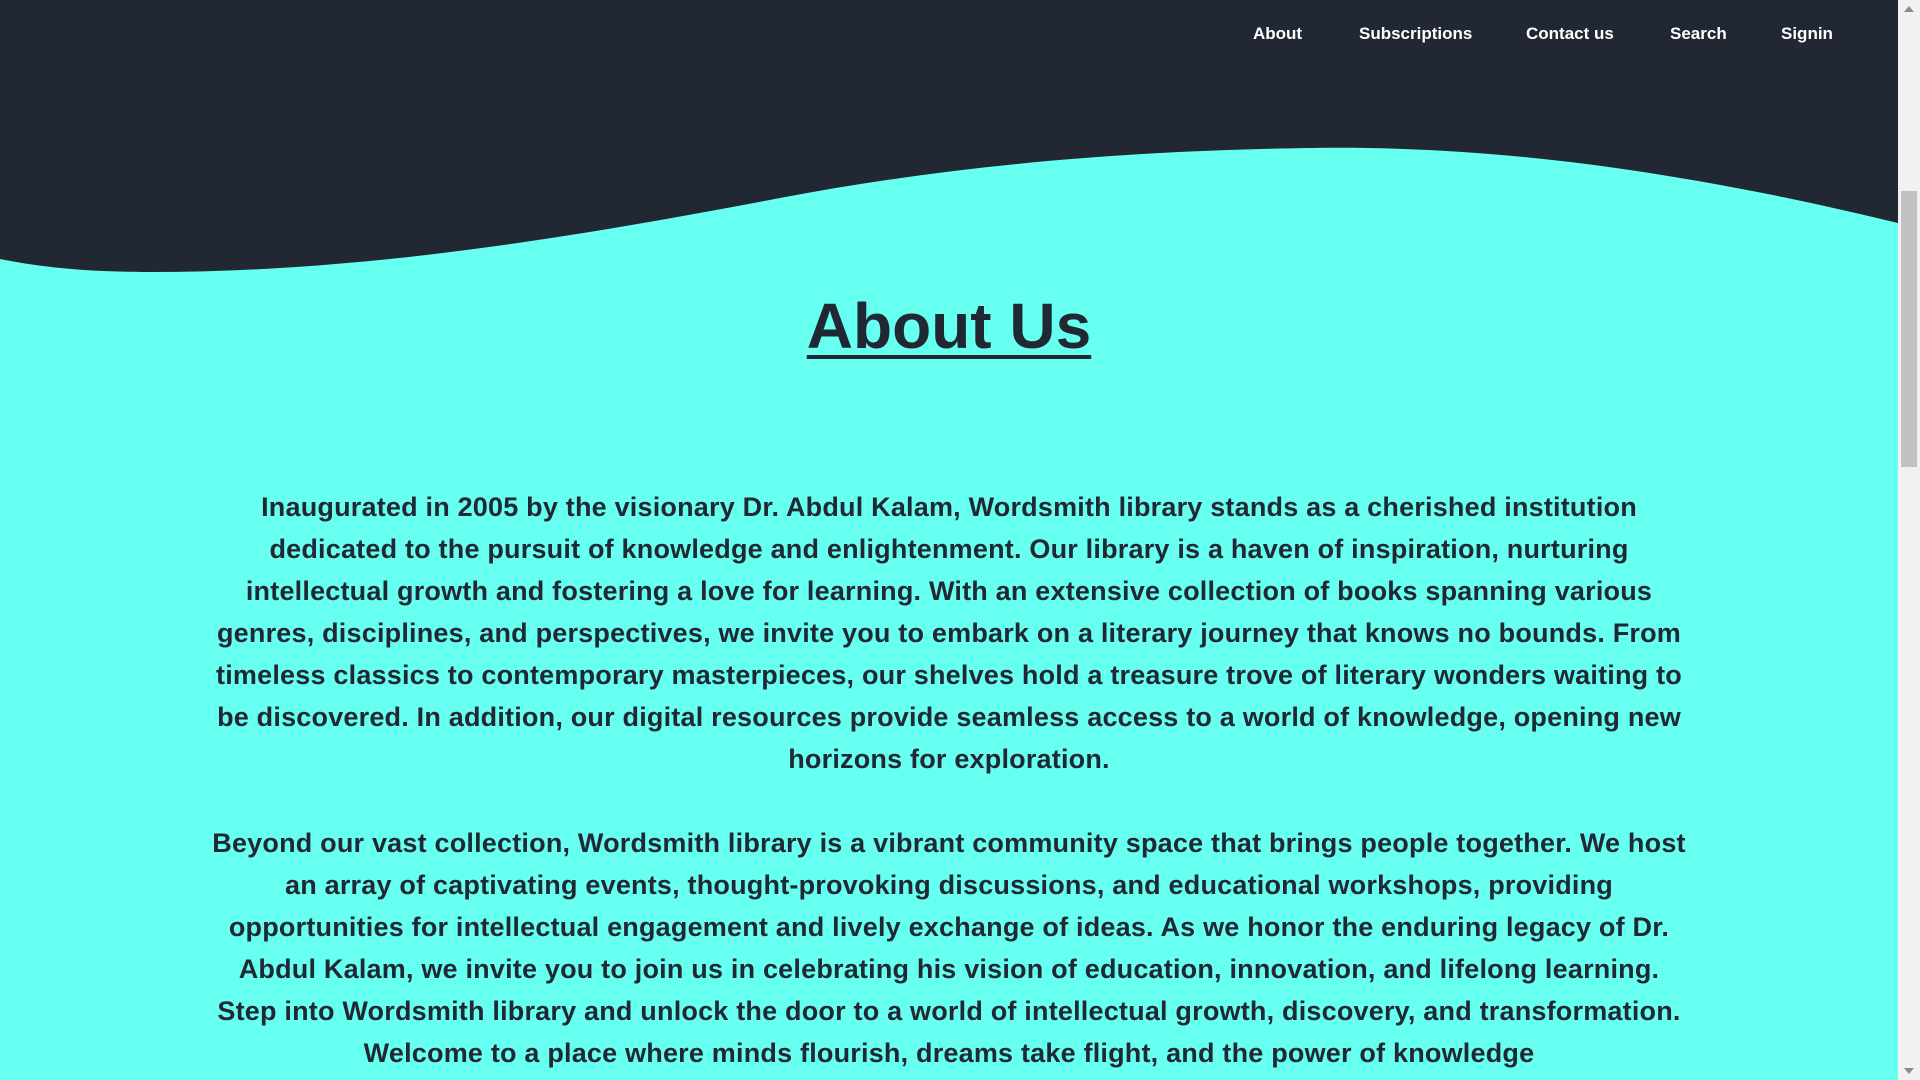  What do you see at coordinates (1909, 329) in the screenshot?
I see `scrollbar-thumb` at bounding box center [1909, 329].